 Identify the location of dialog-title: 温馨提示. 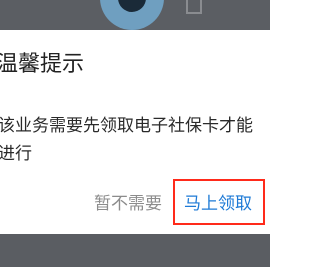
(42, 64).